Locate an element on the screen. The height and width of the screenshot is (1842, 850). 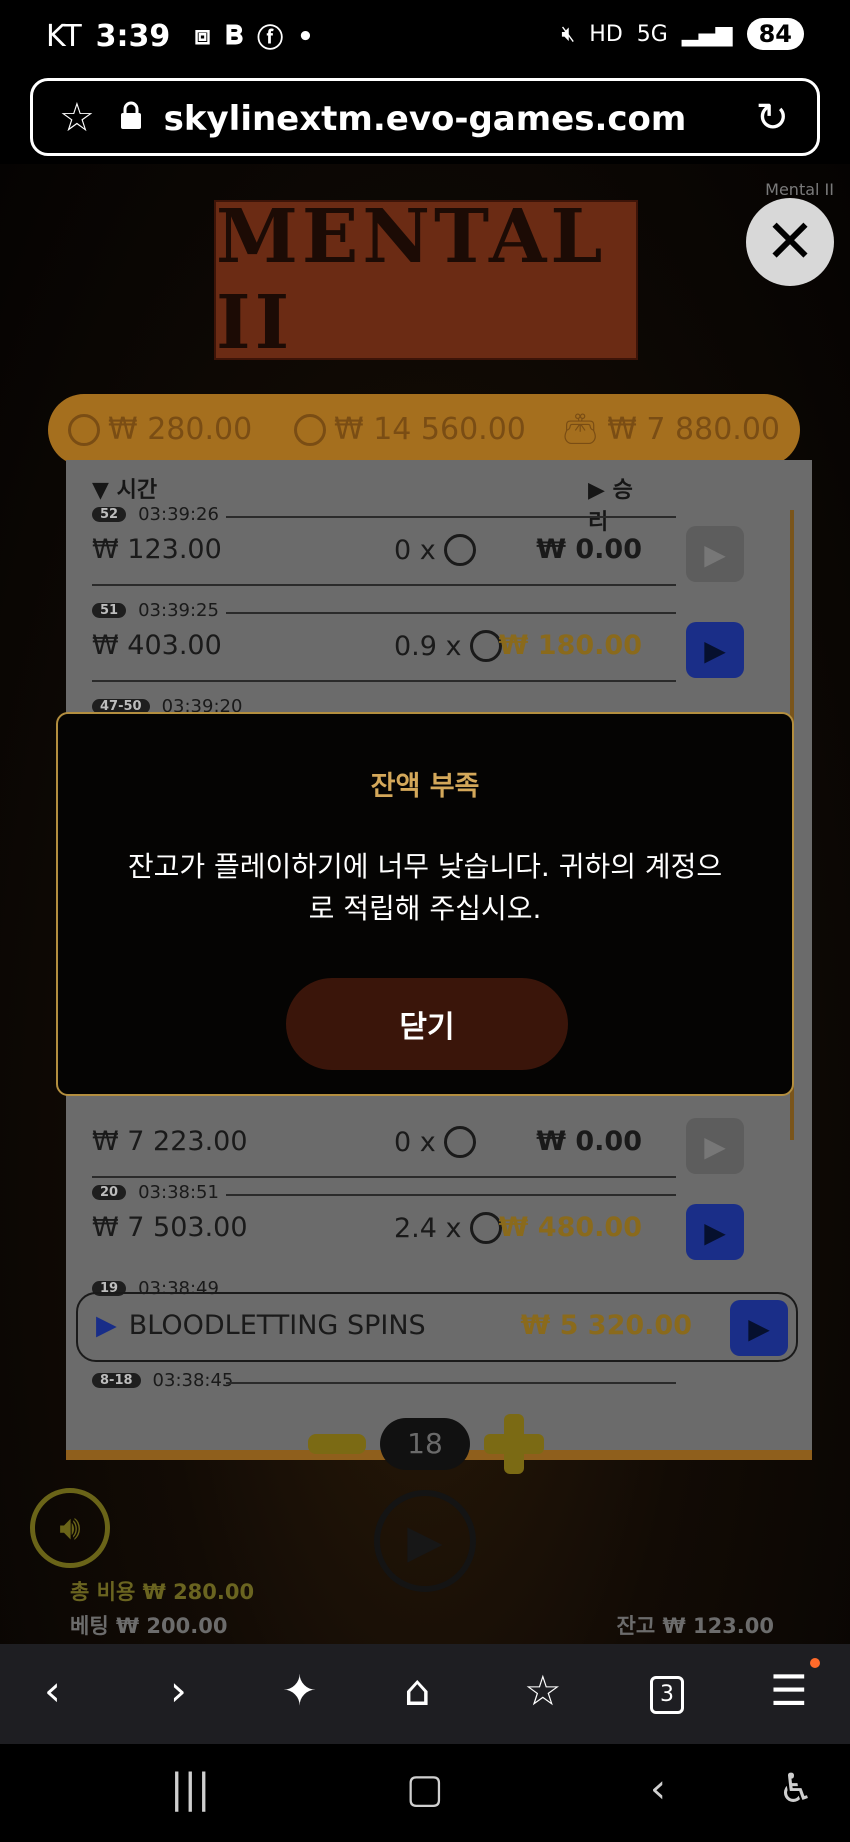
status-right: 🔇︎ HD 5G ▂▄▆ 84 is located at coordinates (682, 34).